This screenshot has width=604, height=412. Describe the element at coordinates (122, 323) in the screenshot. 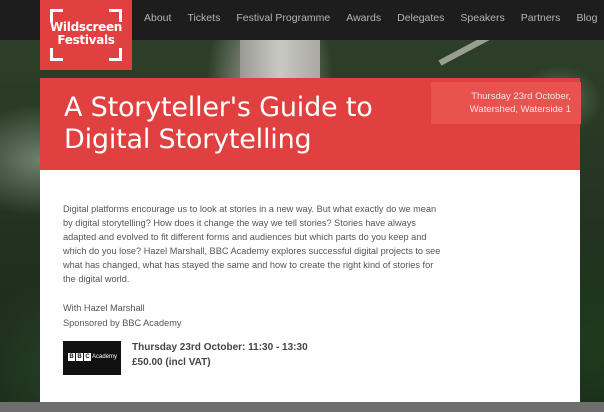

I see `event-sponsor: Sponsored by BBC Academy` at that location.